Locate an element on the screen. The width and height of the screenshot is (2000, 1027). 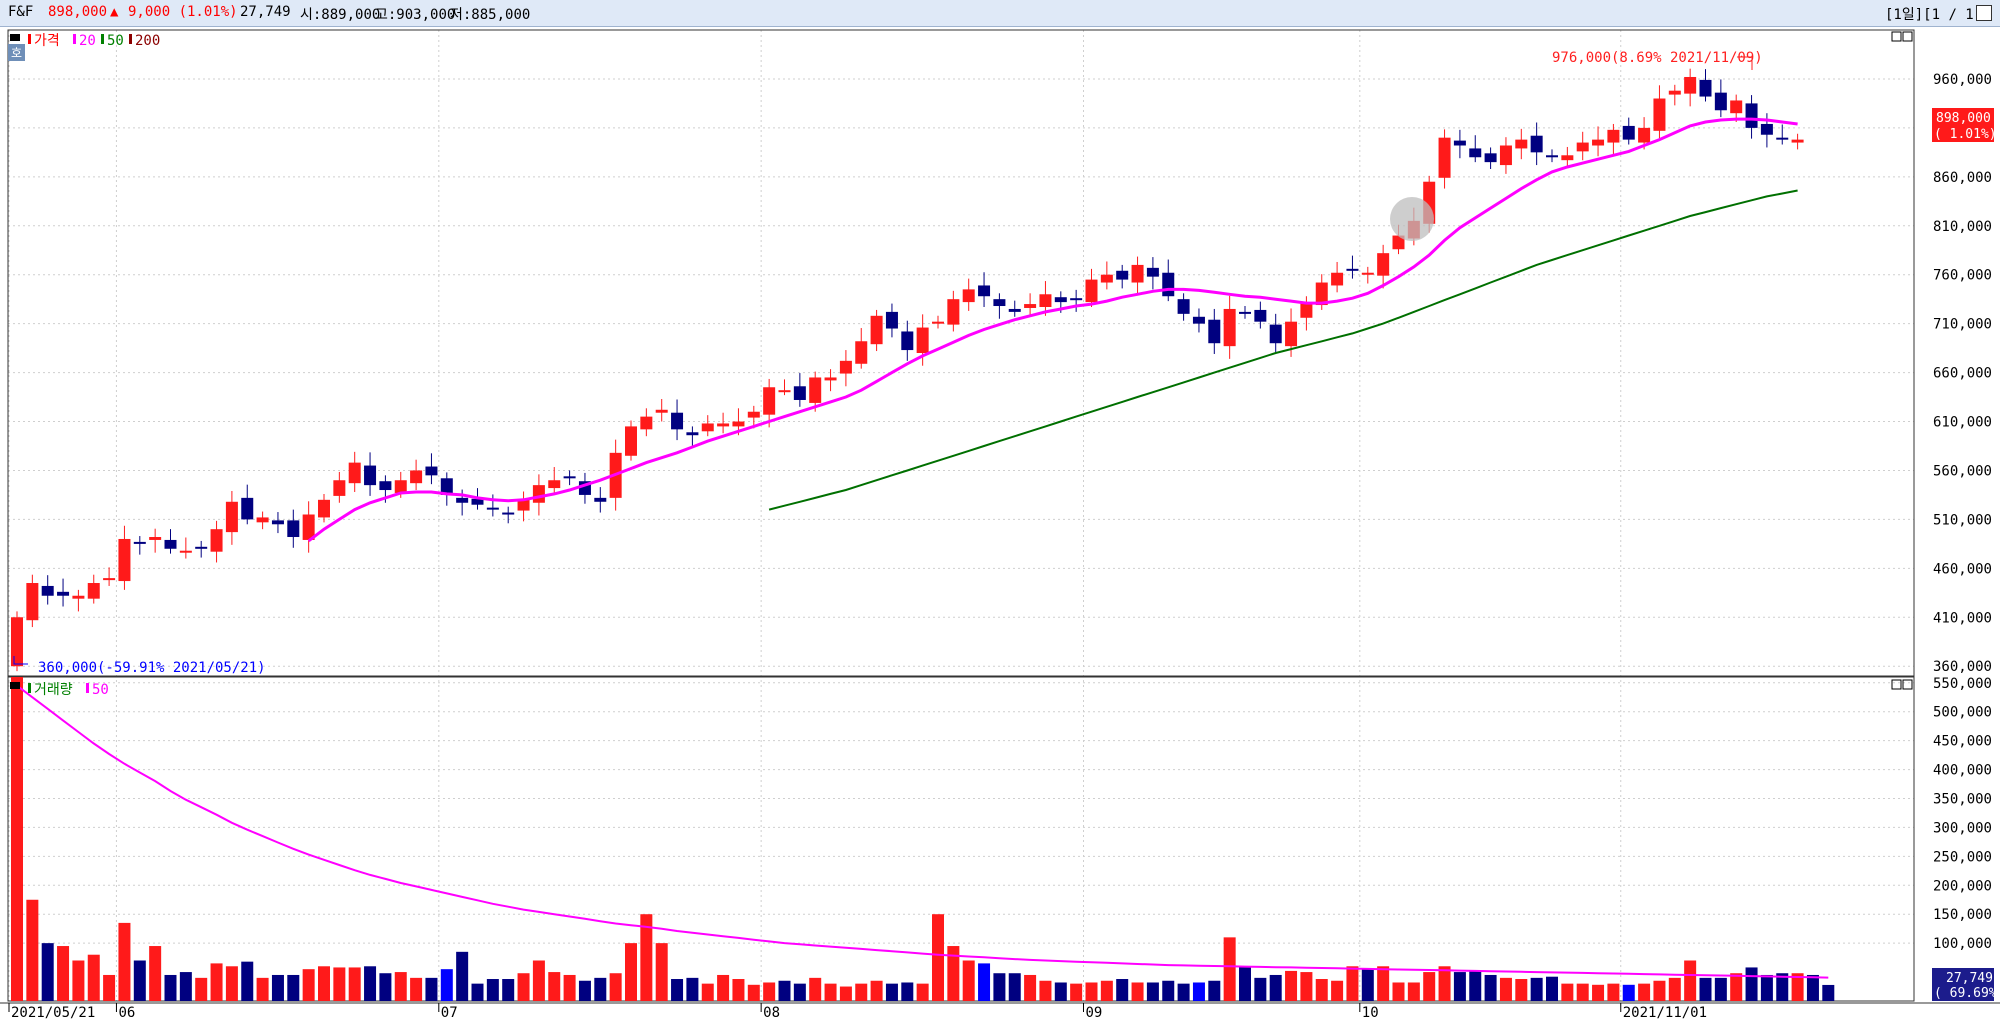
current-price-box-value: 898,000 is located at coordinates (1963, 118).